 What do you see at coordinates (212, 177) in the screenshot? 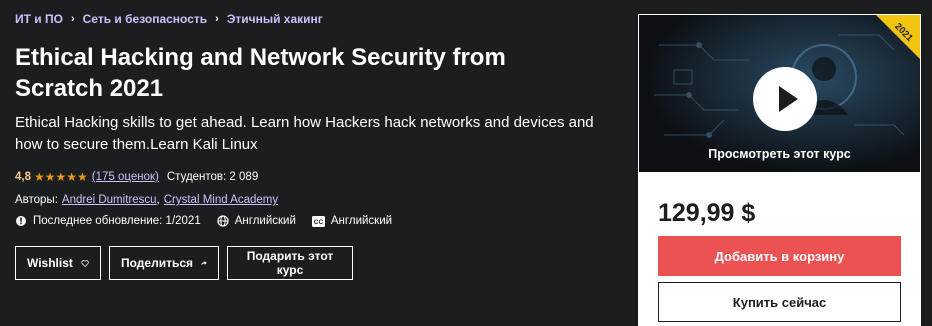
I see `students-count: Студентов: 2 089` at bounding box center [212, 177].